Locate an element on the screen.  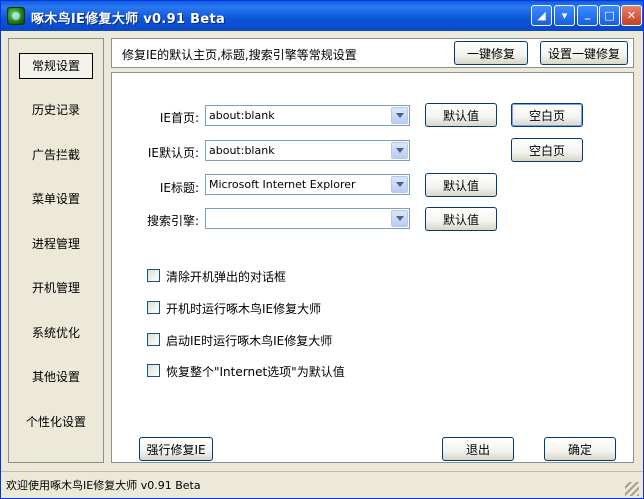
homepage-default-button: 默认值 is located at coordinates (461, 115).